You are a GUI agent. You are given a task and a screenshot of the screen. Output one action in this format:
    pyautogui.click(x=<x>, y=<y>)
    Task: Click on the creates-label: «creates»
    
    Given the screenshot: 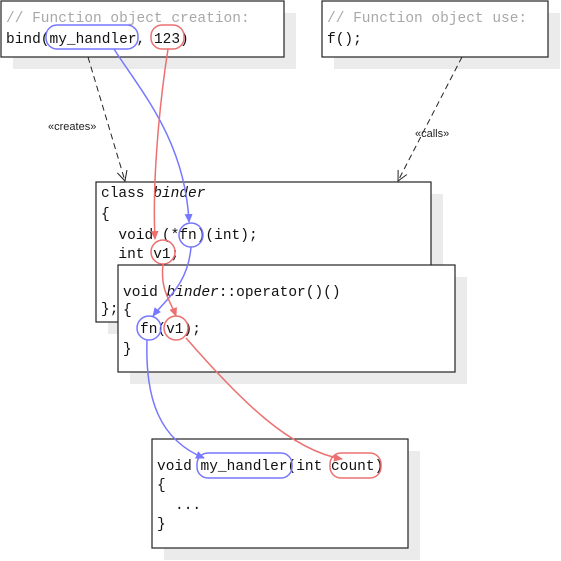 What is the action you would take?
    pyautogui.click(x=72, y=127)
    